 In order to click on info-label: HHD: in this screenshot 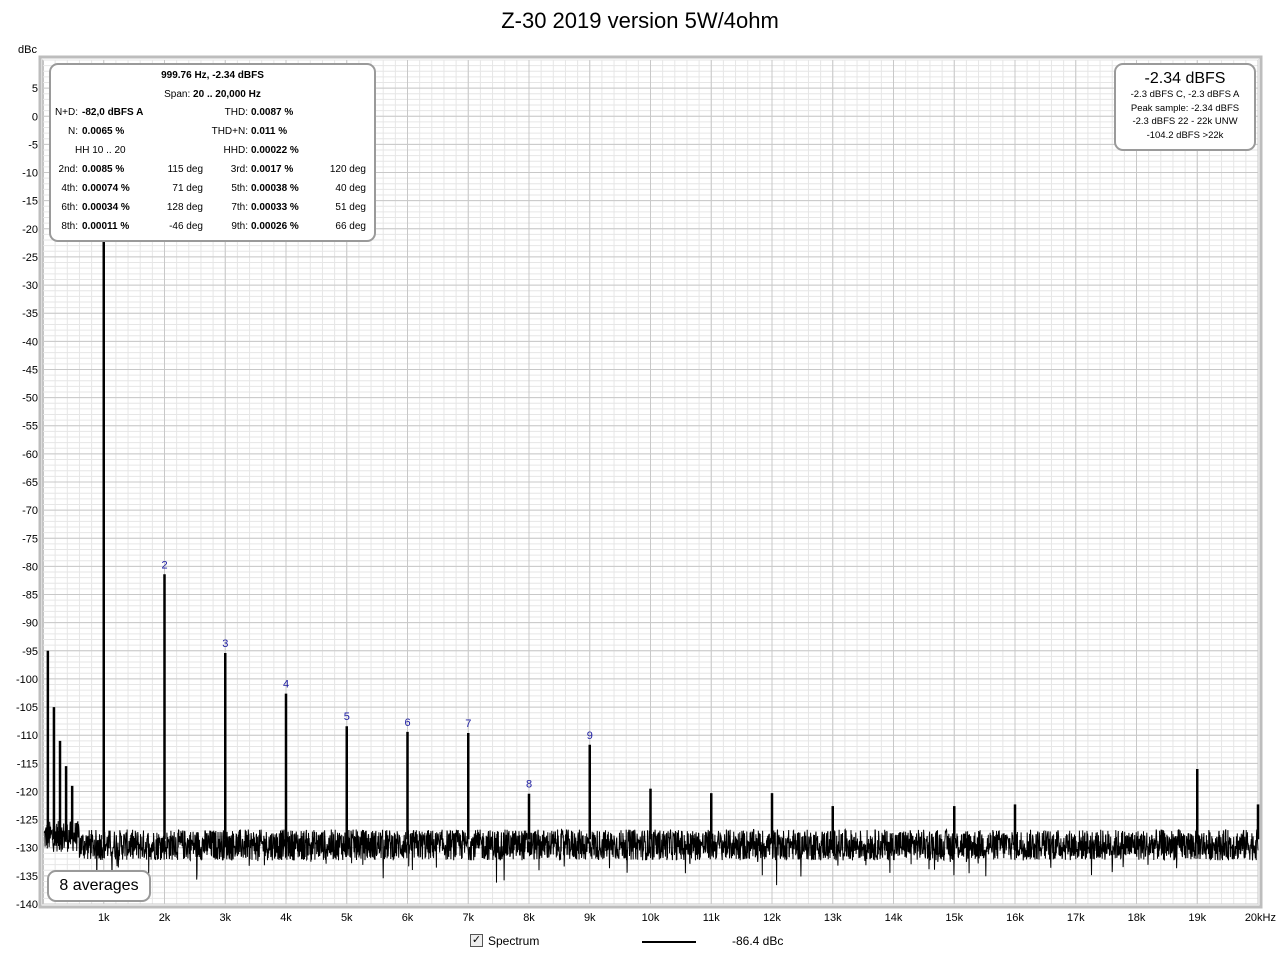, I will do `click(235, 150)`.